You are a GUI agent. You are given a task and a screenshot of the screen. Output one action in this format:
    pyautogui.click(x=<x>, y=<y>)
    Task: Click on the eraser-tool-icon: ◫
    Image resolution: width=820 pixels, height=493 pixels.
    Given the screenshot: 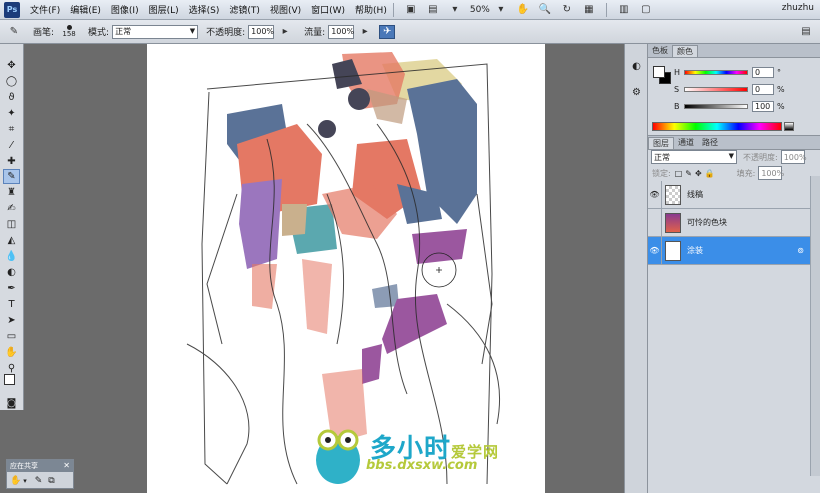 What is the action you would take?
    pyautogui.click(x=11, y=224)
    